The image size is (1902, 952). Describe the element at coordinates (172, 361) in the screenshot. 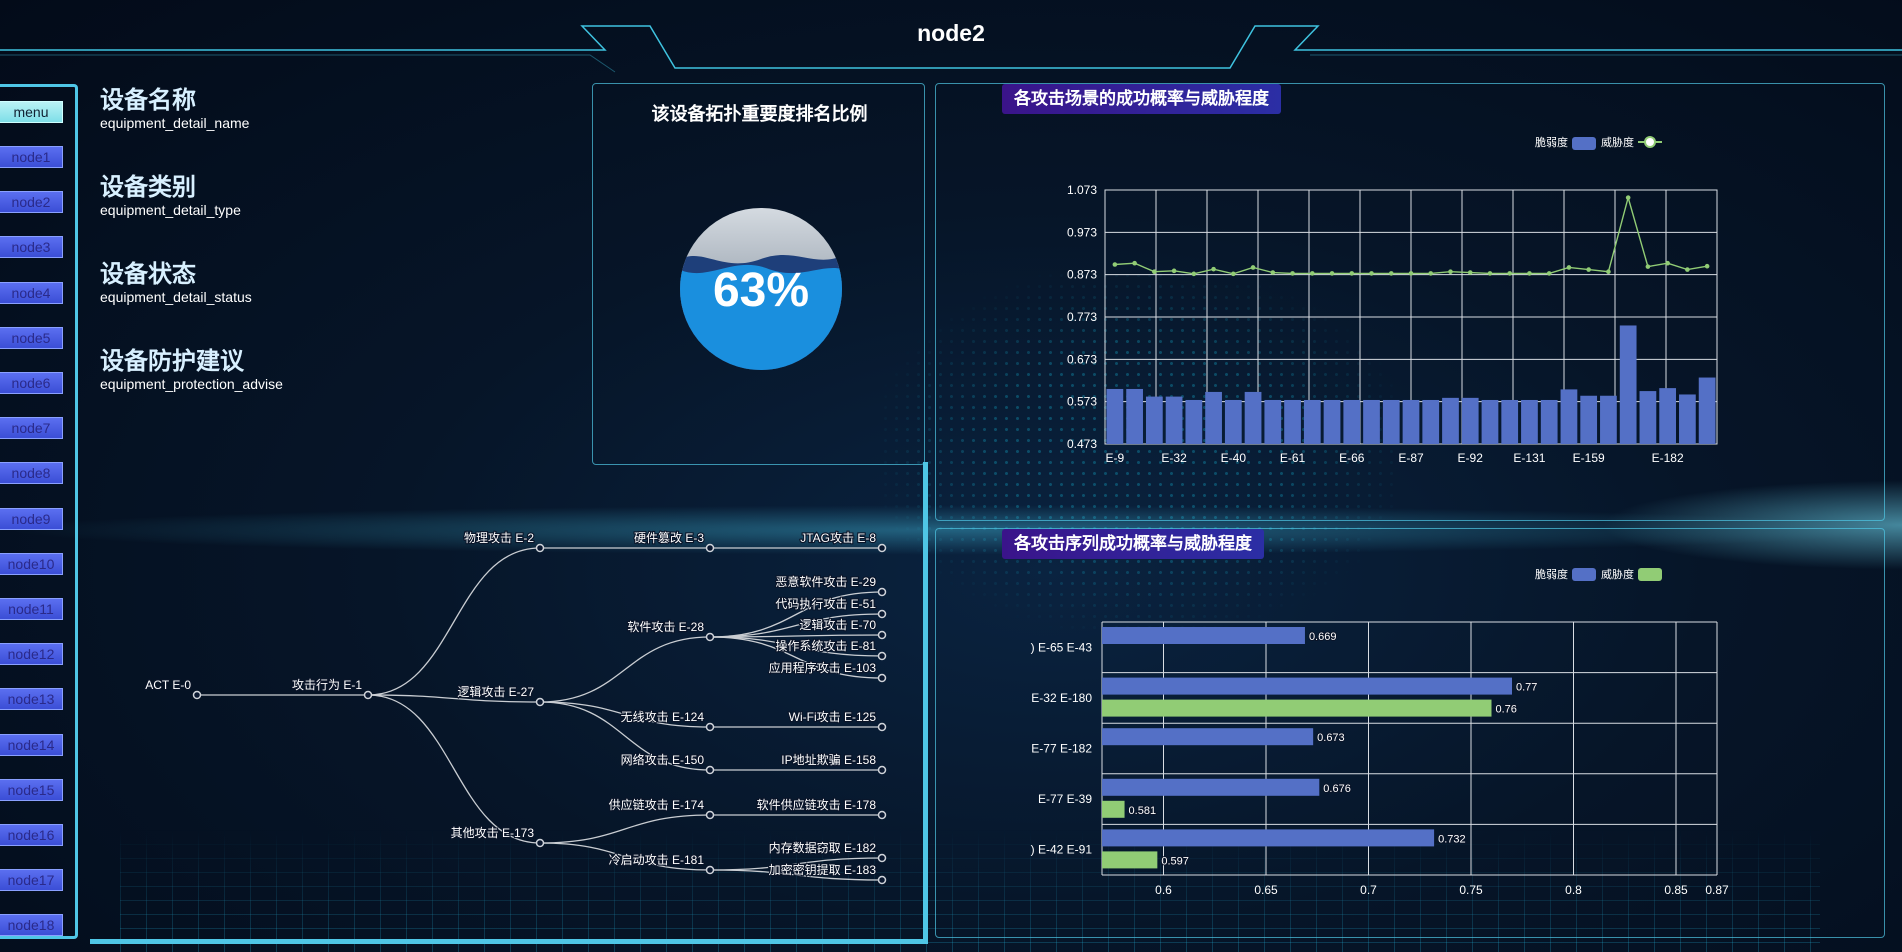

I see `info-heading: 设备防护建议` at that location.